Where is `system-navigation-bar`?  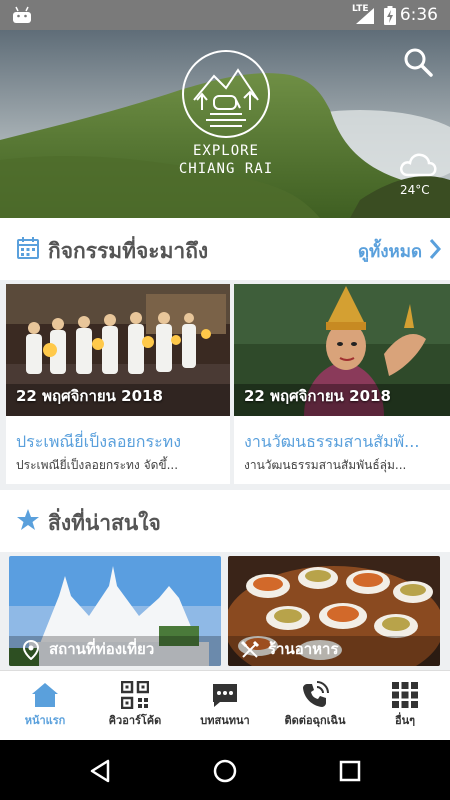 system-navigation-bar is located at coordinates (225, 770).